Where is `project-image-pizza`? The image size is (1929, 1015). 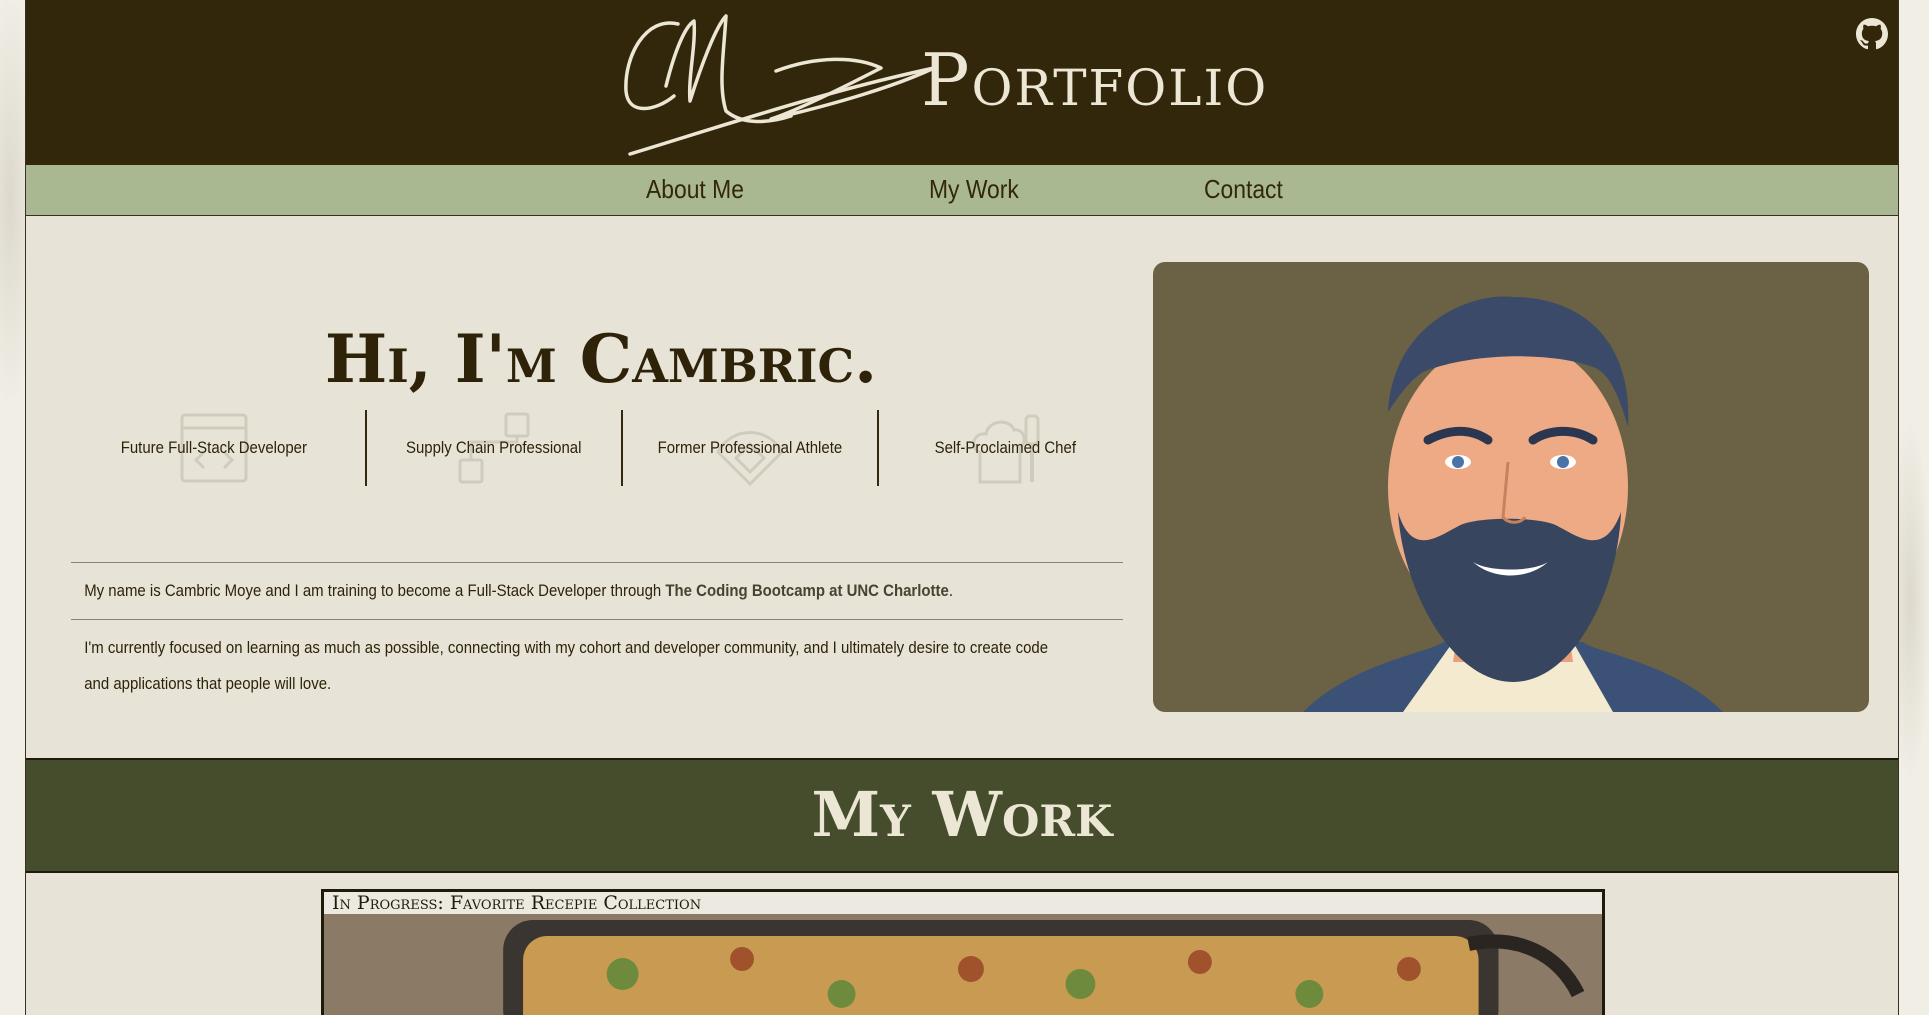 project-image-pizza is located at coordinates (963, 964).